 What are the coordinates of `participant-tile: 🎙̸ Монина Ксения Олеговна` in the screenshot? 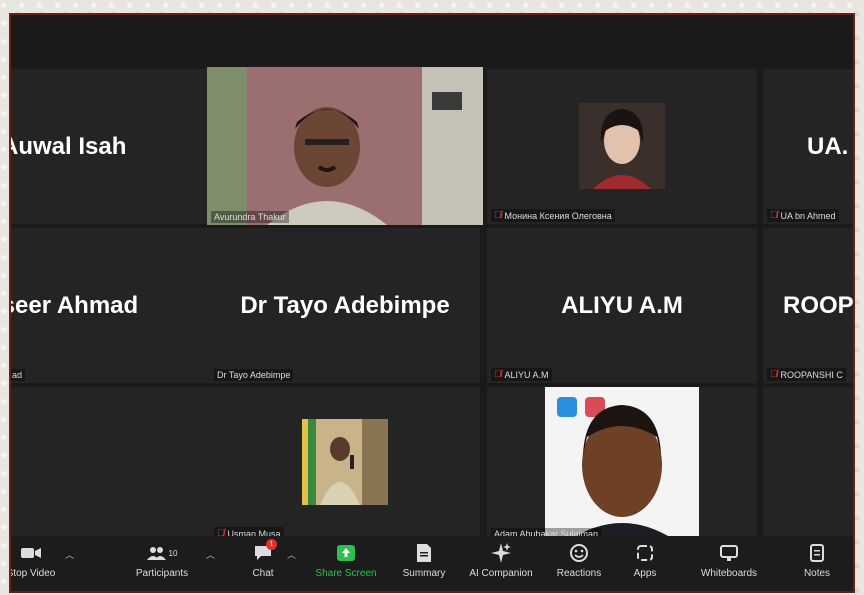 It's located at (622, 146).